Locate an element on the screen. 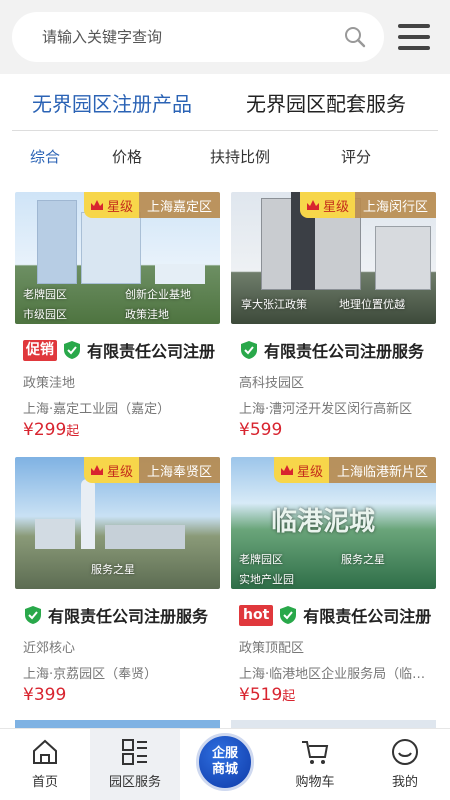 Image resolution: width=450 pixels, height=800 pixels. card-location: 上海·临港地区企业服务局（临港） is located at coordinates (334, 674).